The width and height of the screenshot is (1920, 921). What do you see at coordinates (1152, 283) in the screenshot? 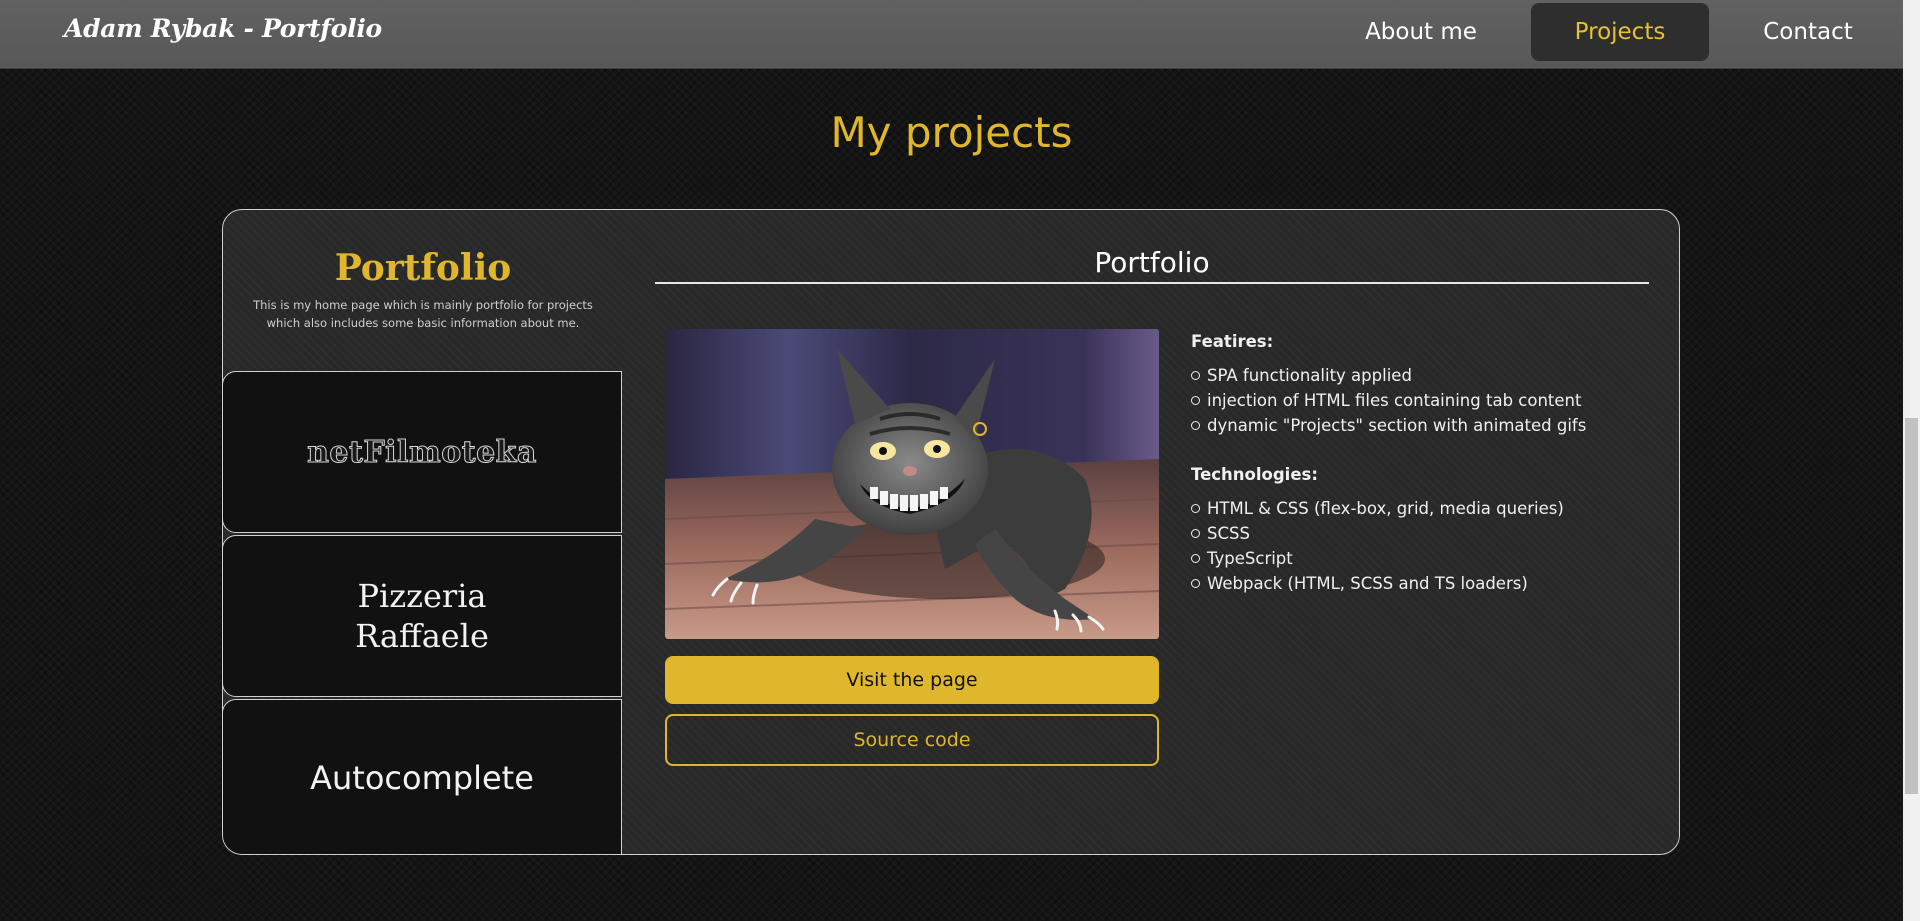
I see `title-divider` at bounding box center [1152, 283].